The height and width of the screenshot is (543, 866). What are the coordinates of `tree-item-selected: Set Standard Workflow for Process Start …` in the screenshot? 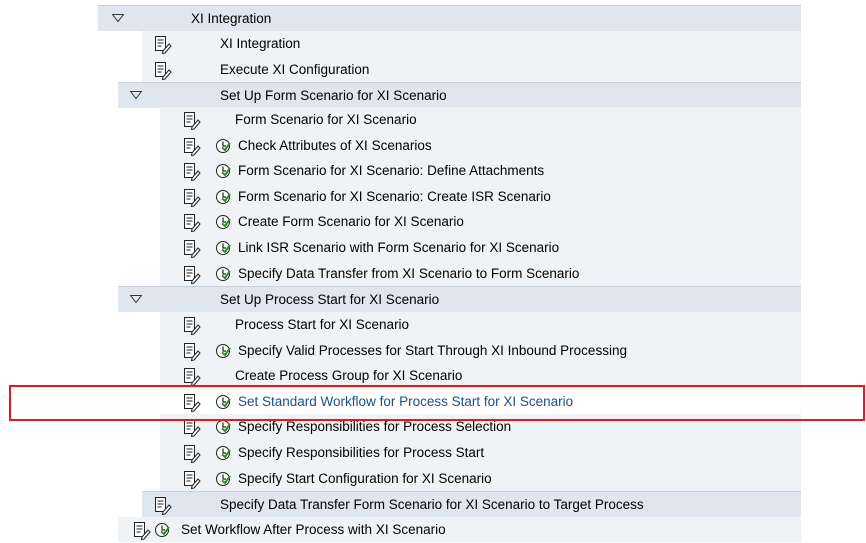 It's located at (480, 401).